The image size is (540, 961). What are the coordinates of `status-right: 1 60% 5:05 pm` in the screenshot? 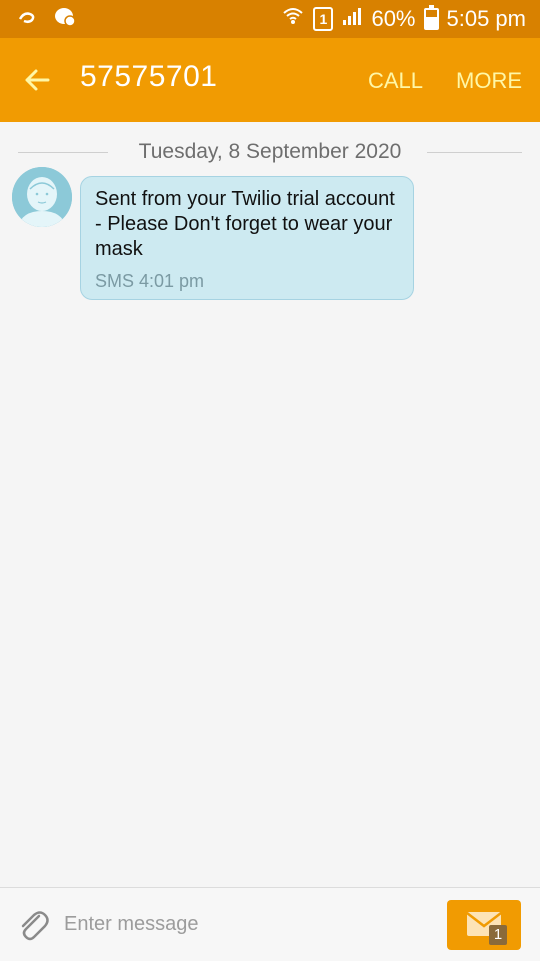 It's located at (403, 19).